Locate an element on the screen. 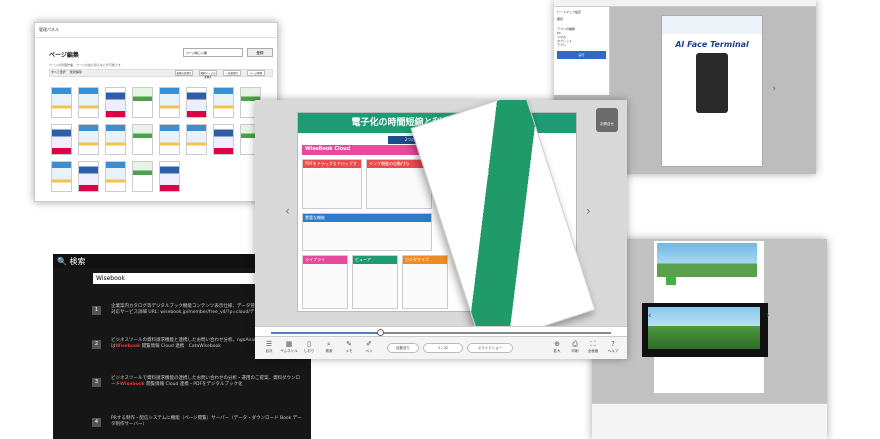  heatmap-page: AI Face Terminal is located at coordinates (712, 91).